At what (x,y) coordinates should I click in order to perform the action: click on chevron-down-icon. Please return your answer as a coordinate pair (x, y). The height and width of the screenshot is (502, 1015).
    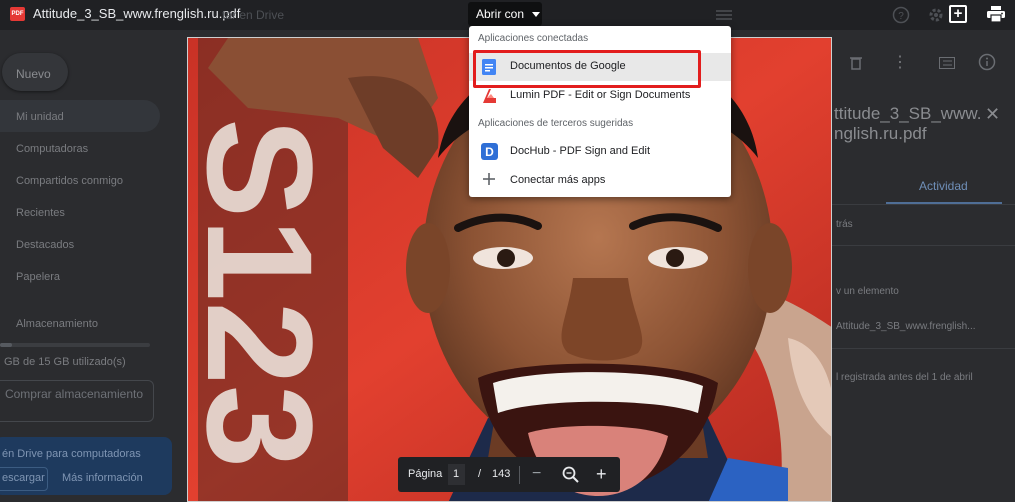
    Looking at the image, I should click on (536, 15).